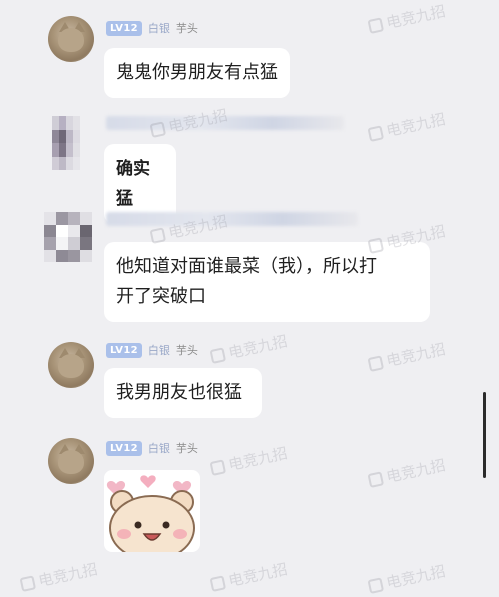  Describe the element at coordinates (152, 511) in the screenshot. I see `bear-sticker` at that location.